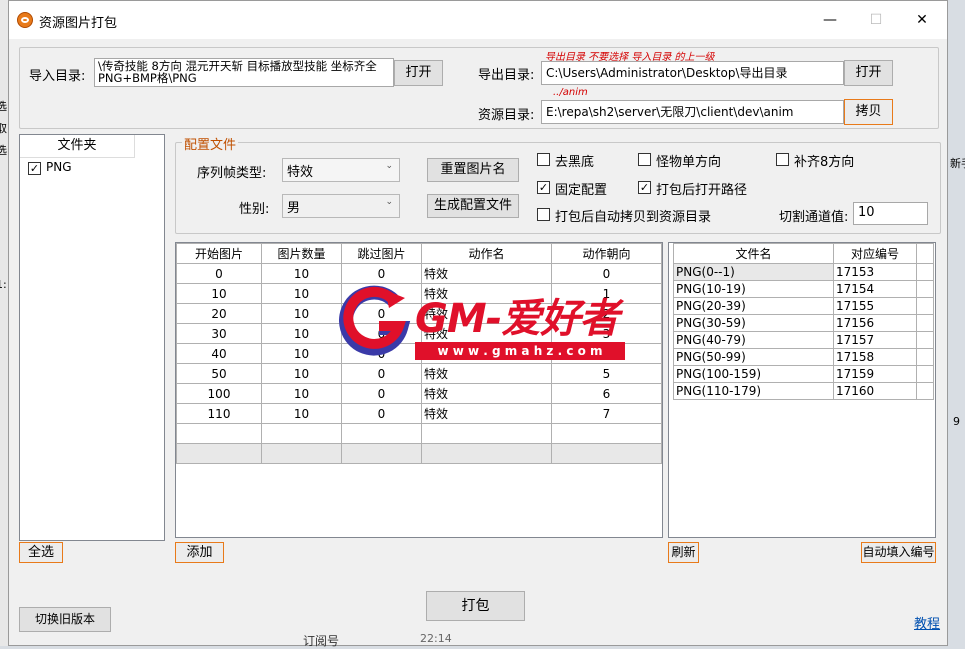 The width and height of the screenshot is (965, 649). What do you see at coordinates (219, 373) in the screenshot?
I see `cell-start: 50` at bounding box center [219, 373].